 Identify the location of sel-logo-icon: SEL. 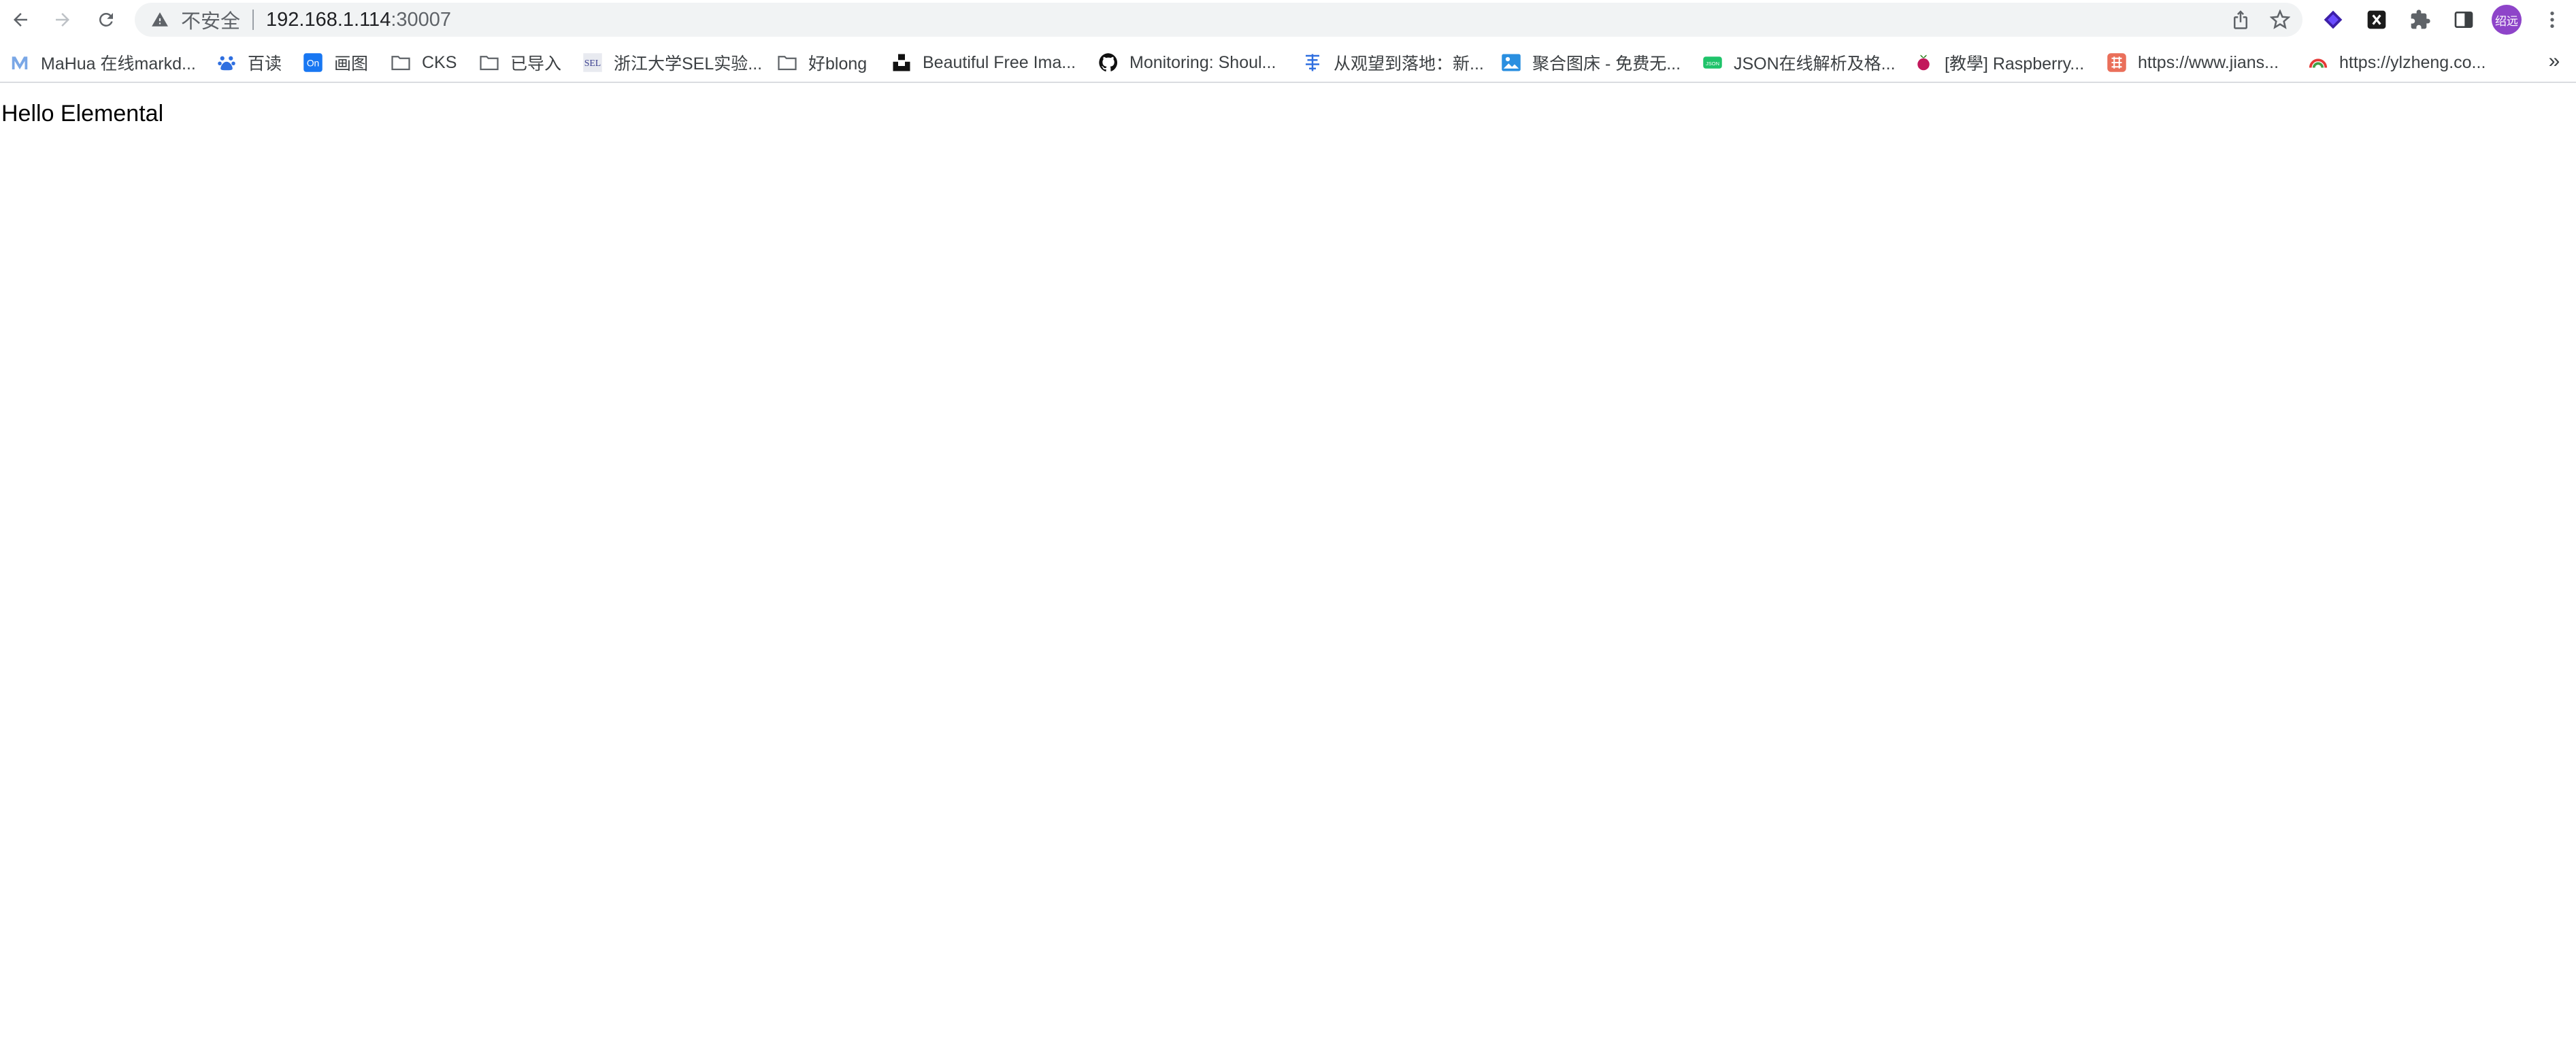
(593, 62).